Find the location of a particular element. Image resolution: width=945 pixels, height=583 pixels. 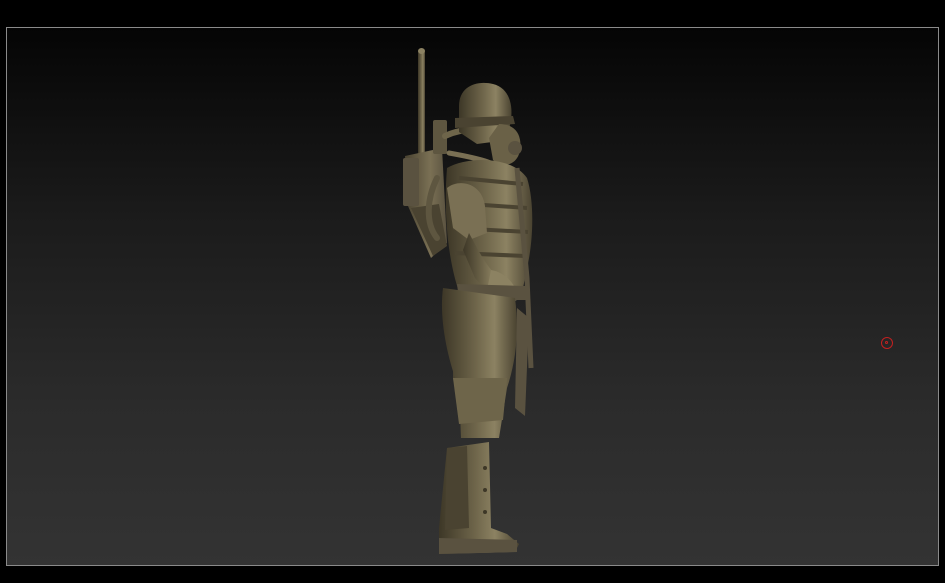

brush-cursor-icon is located at coordinates (887, 343).